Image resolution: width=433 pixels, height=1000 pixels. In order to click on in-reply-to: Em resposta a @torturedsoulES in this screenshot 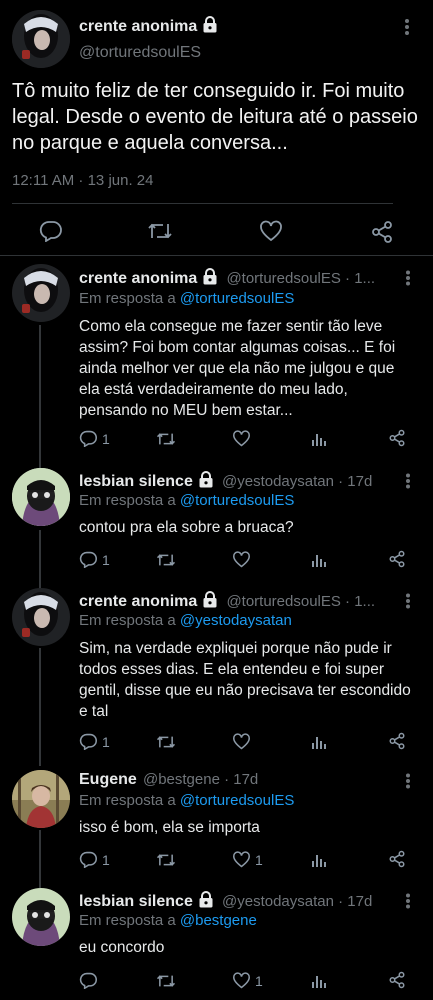, I will do `click(187, 298)`.